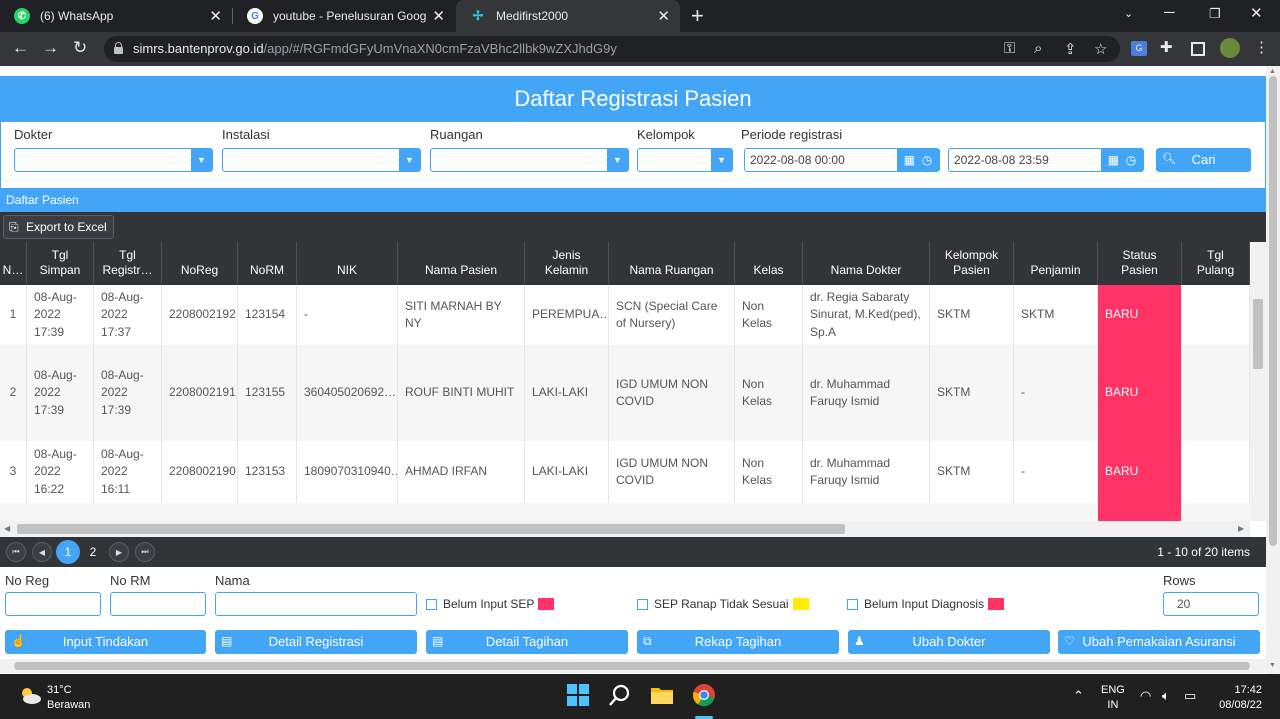  What do you see at coordinates (113, 160) in the screenshot?
I see `dokter-dropdown: ▼` at bounding box center [113, 160].